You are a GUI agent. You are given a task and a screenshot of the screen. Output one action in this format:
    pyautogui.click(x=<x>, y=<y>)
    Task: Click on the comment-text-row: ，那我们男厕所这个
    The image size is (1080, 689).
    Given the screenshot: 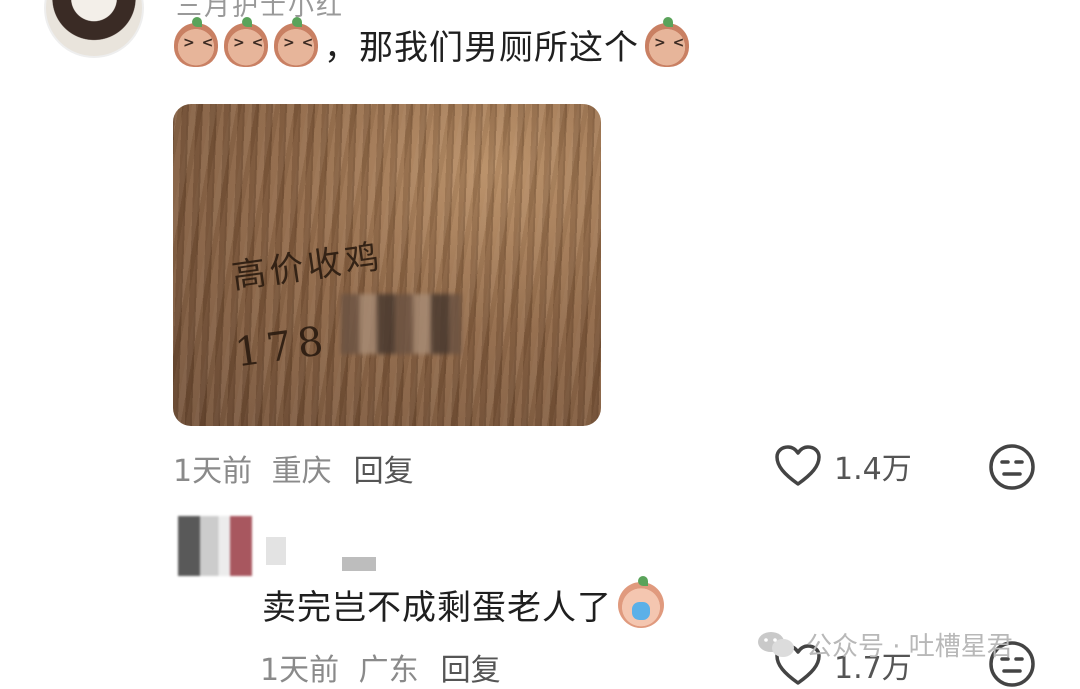 What is the action you would take?
    pyautogui.click(x=431, y=42)
    